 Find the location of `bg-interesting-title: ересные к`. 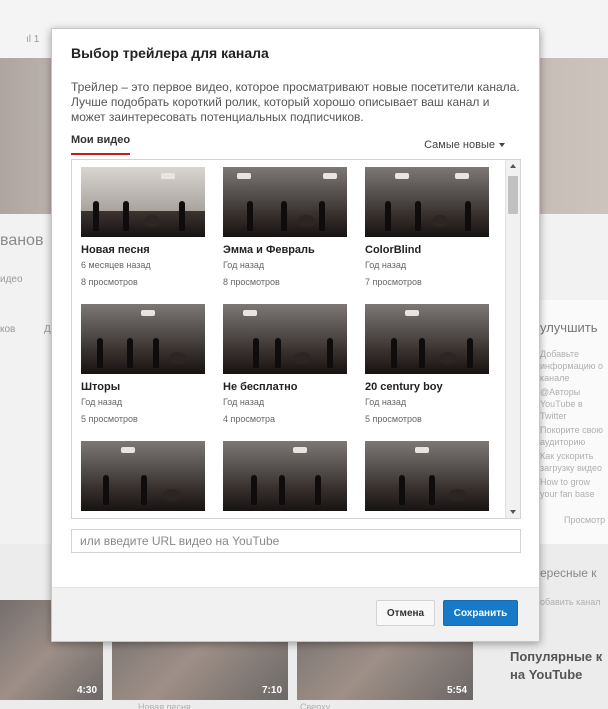

bg-interesting-title: ересные к is located at coordinates (568, 573).